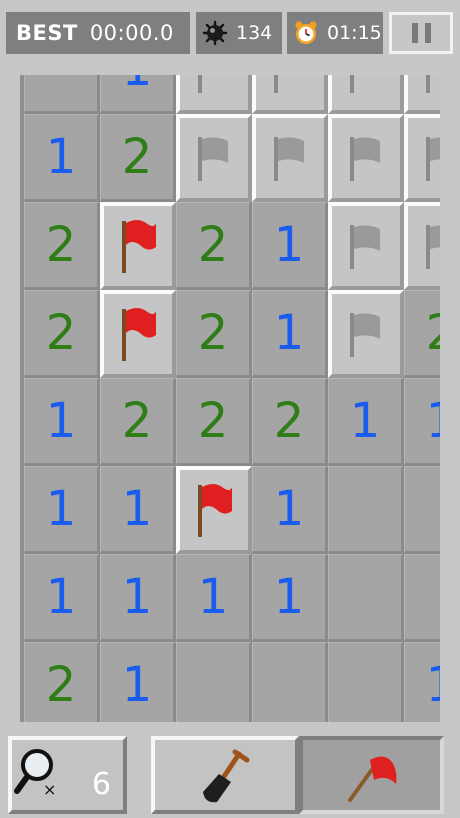 The width and height of the screenshot is (460, 818). What do you see at coordinates (67, 775) in the screenshot?
I see `hint-button: × 6` at bounding box center [67, 775].